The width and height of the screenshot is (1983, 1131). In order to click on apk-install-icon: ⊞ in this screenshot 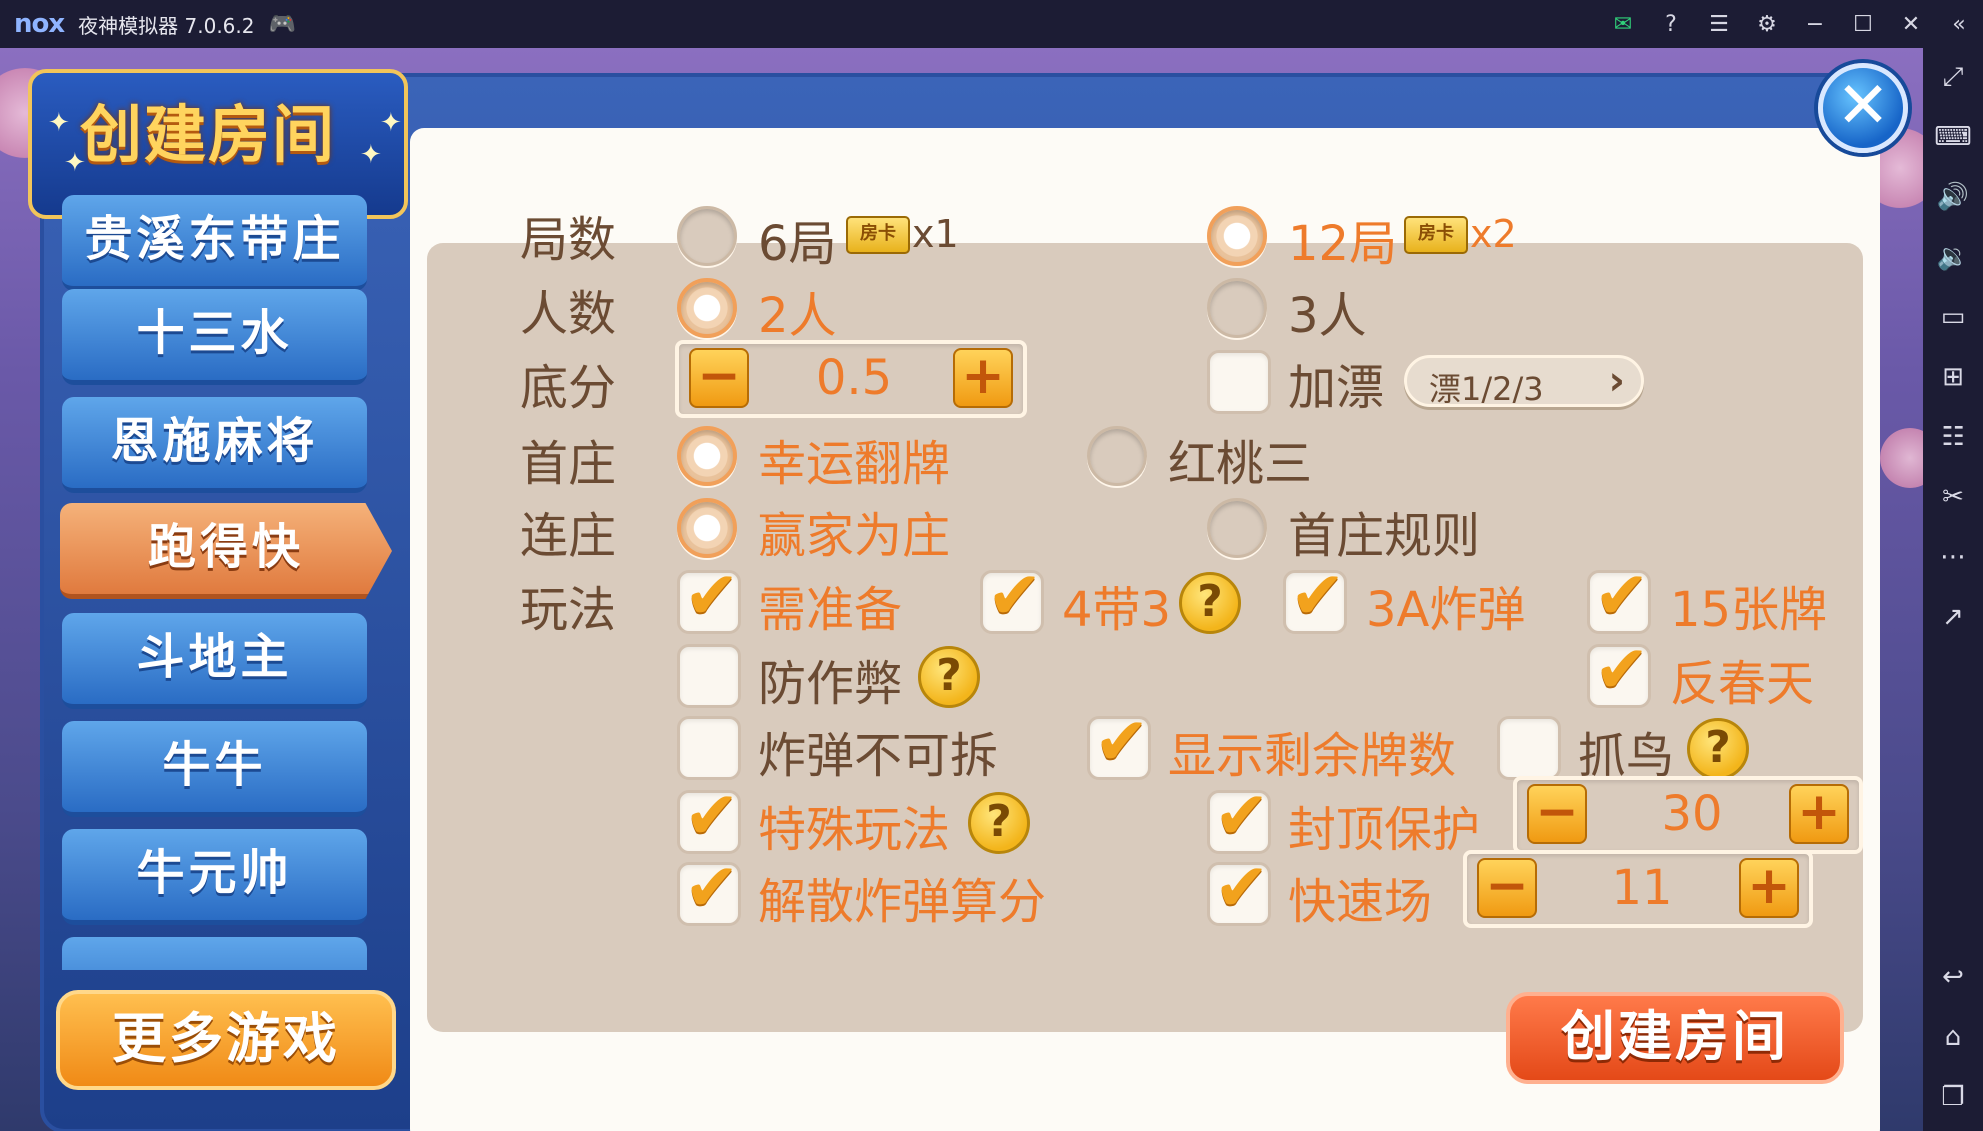, I will do `click(1953, 377)`.